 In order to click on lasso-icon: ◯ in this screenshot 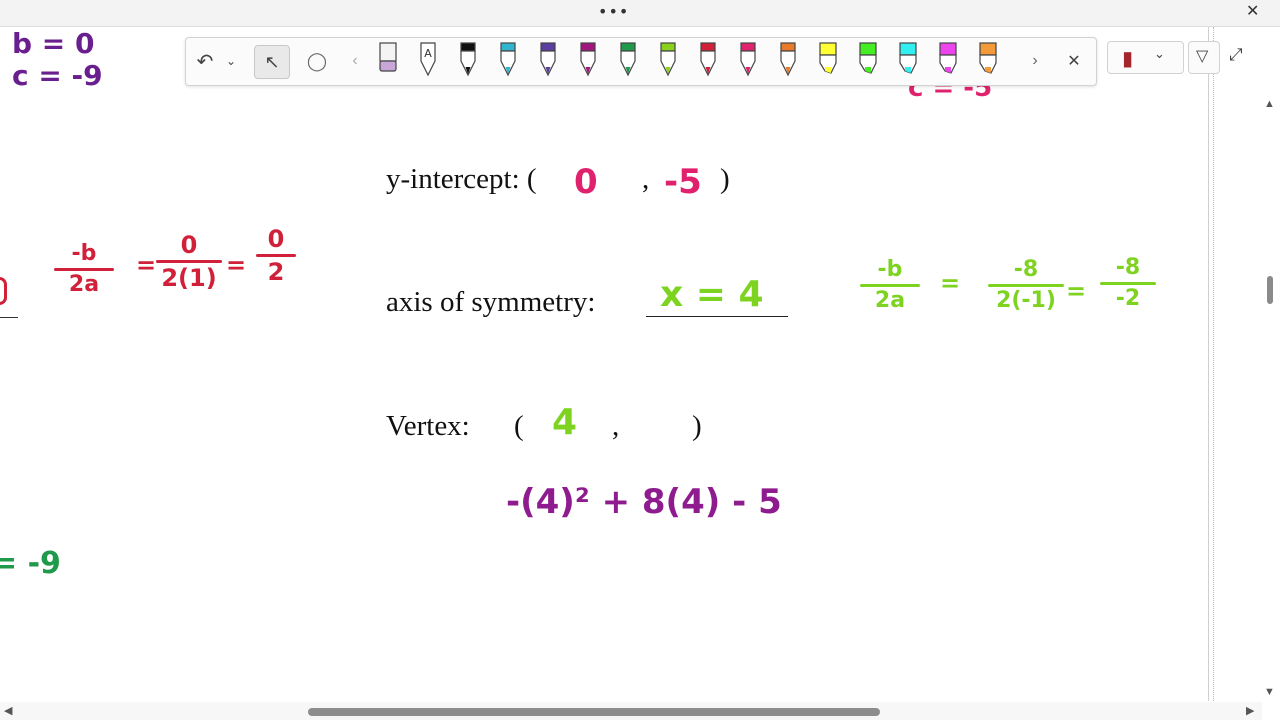, I will do `click(317, 60)`.